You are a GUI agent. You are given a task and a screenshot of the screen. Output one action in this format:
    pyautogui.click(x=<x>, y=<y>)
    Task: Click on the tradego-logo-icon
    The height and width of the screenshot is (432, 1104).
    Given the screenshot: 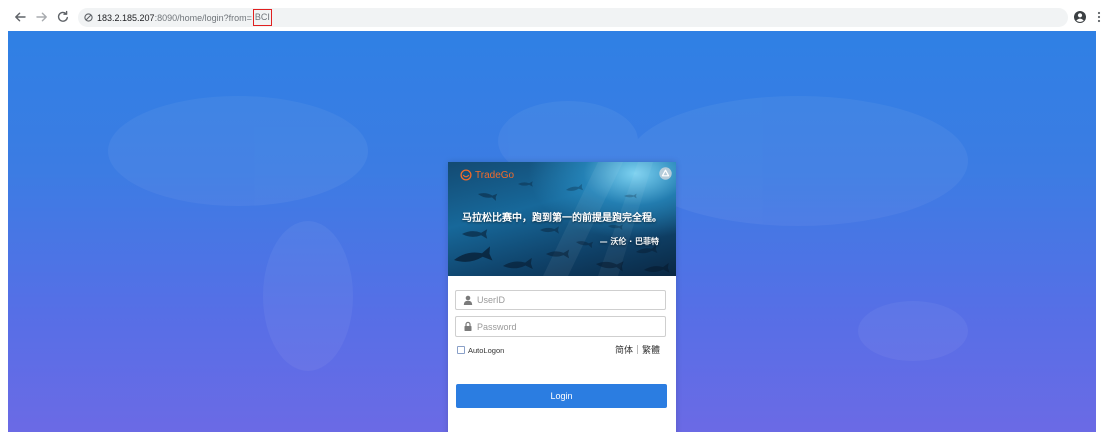 What is the action you would take?
    pyautogui.click(x=466, y=175)
    